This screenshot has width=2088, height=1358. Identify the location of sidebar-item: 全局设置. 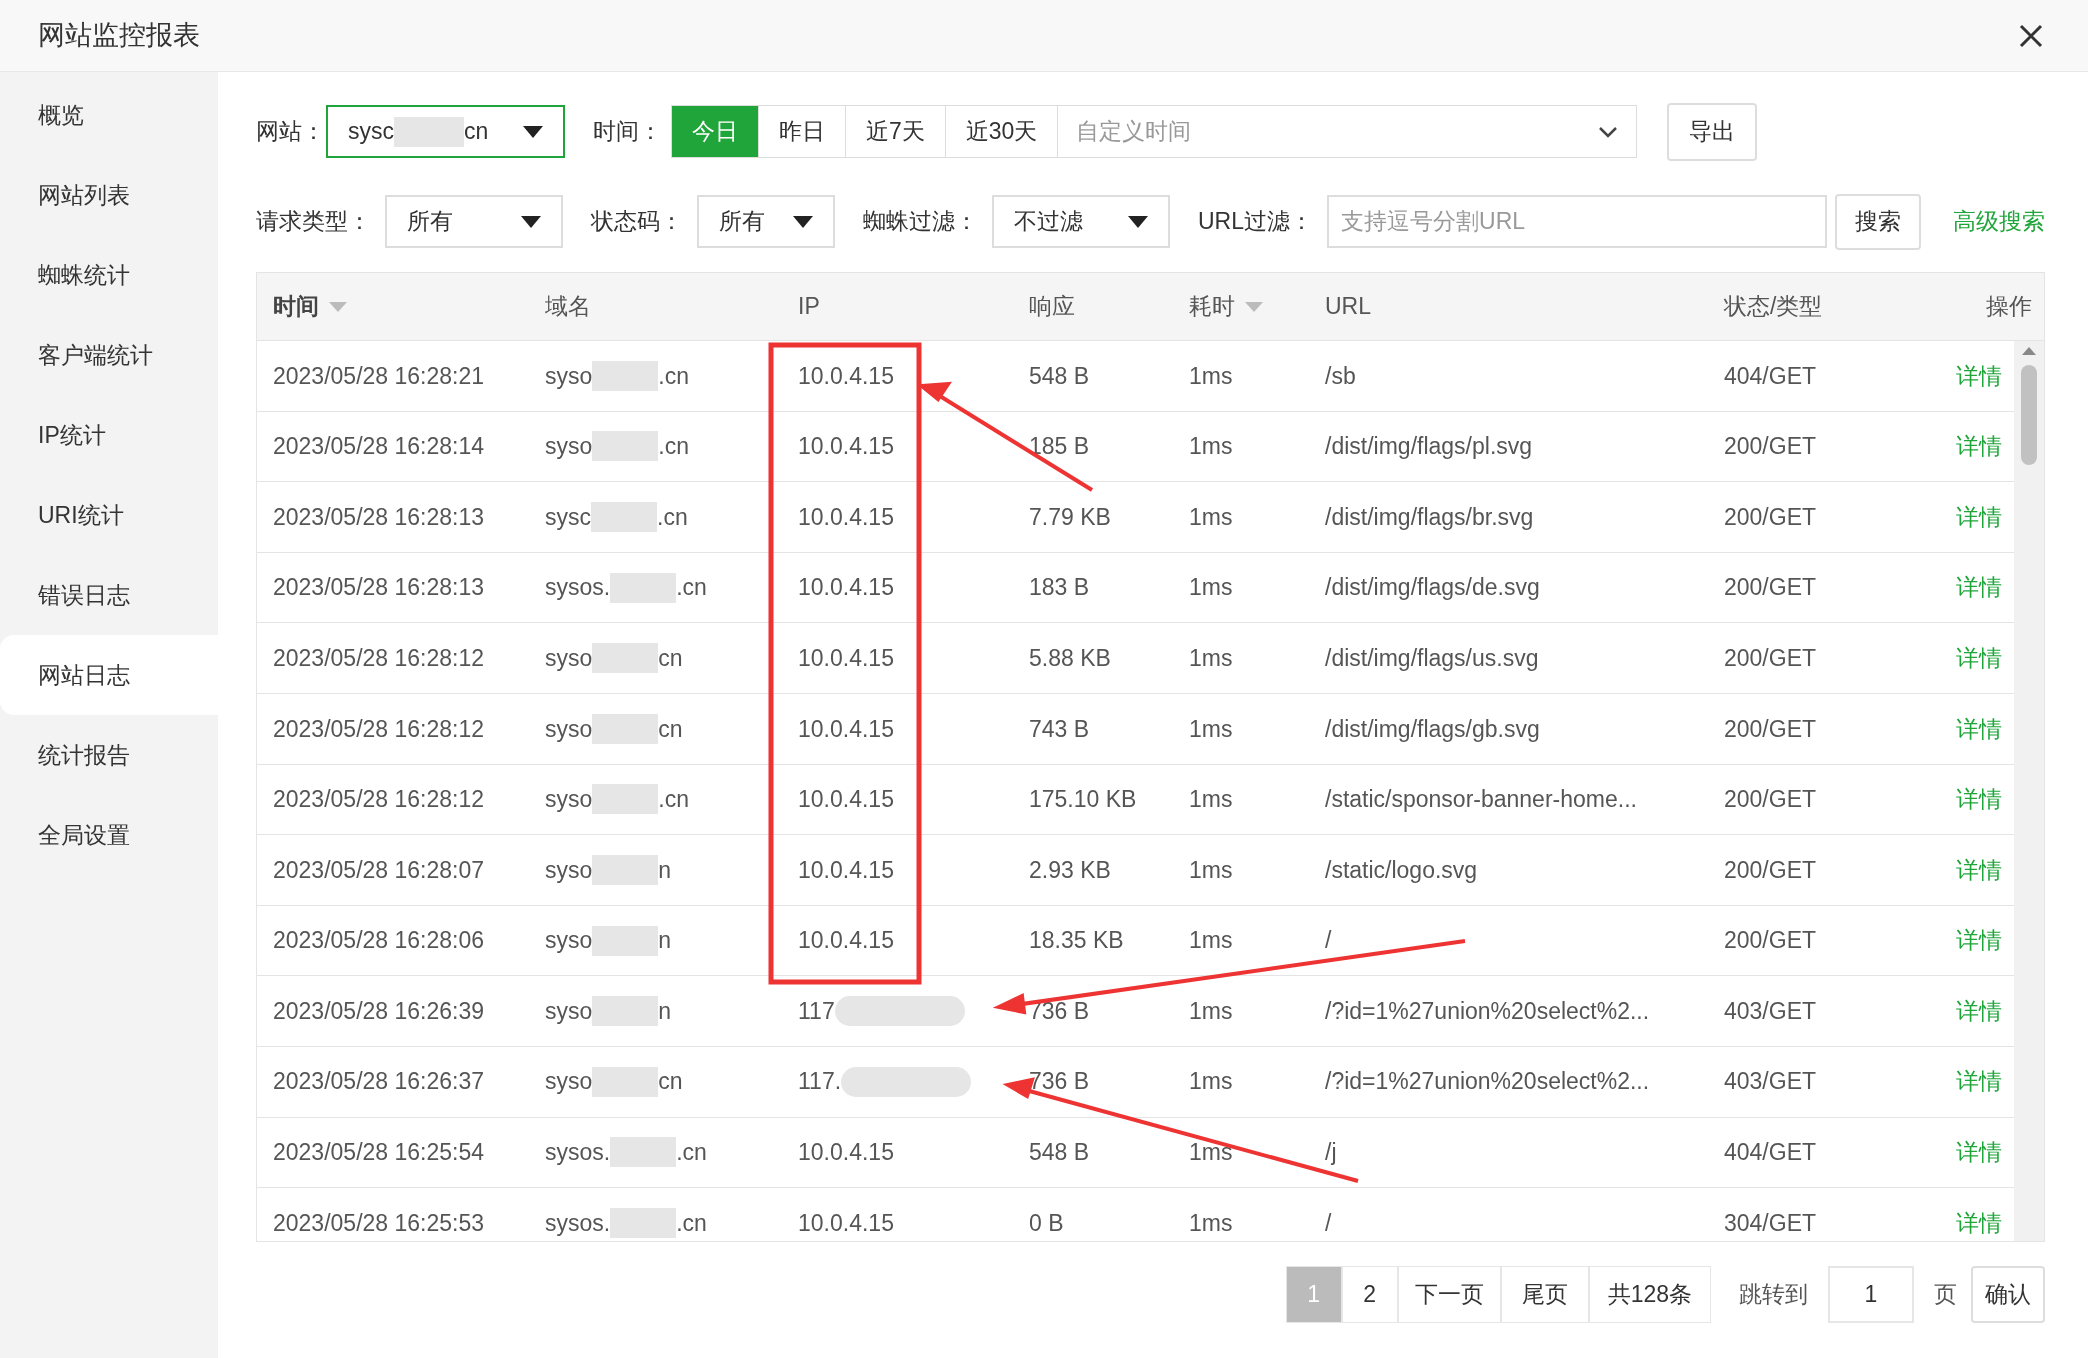
(109, 835).